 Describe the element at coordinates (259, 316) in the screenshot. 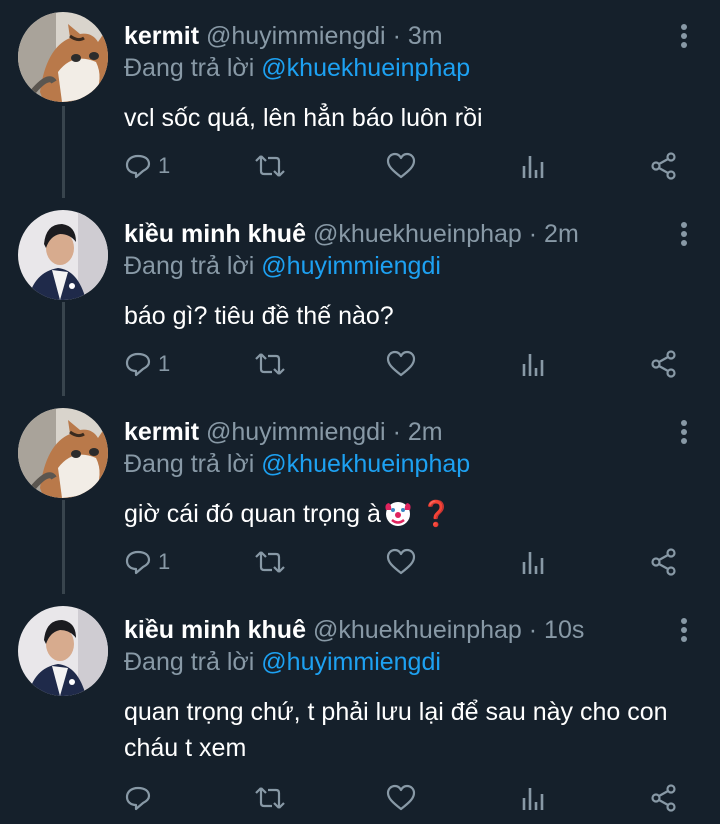

I see `tweet-text: báo gì? tiêu đề thế nào?` at that location.